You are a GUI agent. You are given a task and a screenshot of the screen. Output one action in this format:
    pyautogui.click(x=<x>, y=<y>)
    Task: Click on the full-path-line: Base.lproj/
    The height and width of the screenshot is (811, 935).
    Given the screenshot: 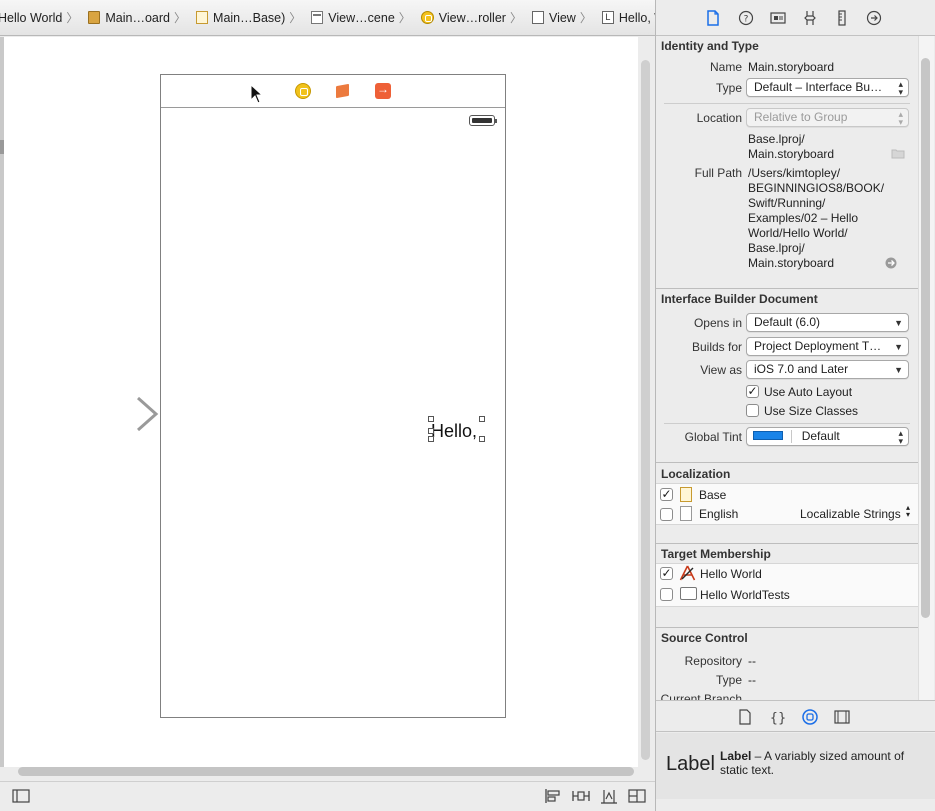 What is the action you would take?
    pyautogui.click(x=776, y=248)
    